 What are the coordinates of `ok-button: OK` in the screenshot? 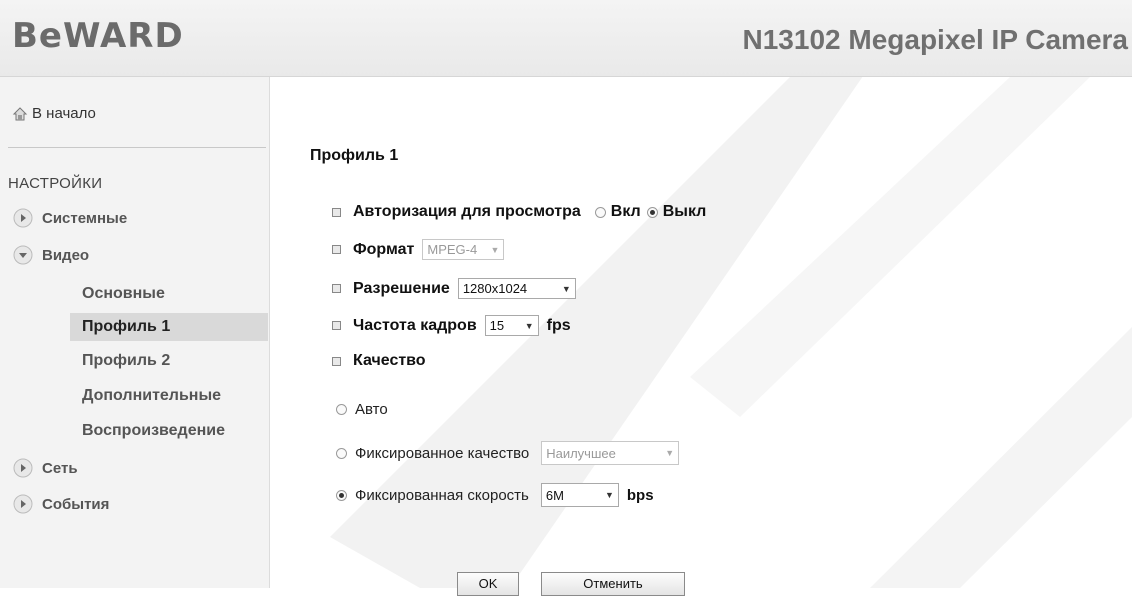 It's located at (488, 584).